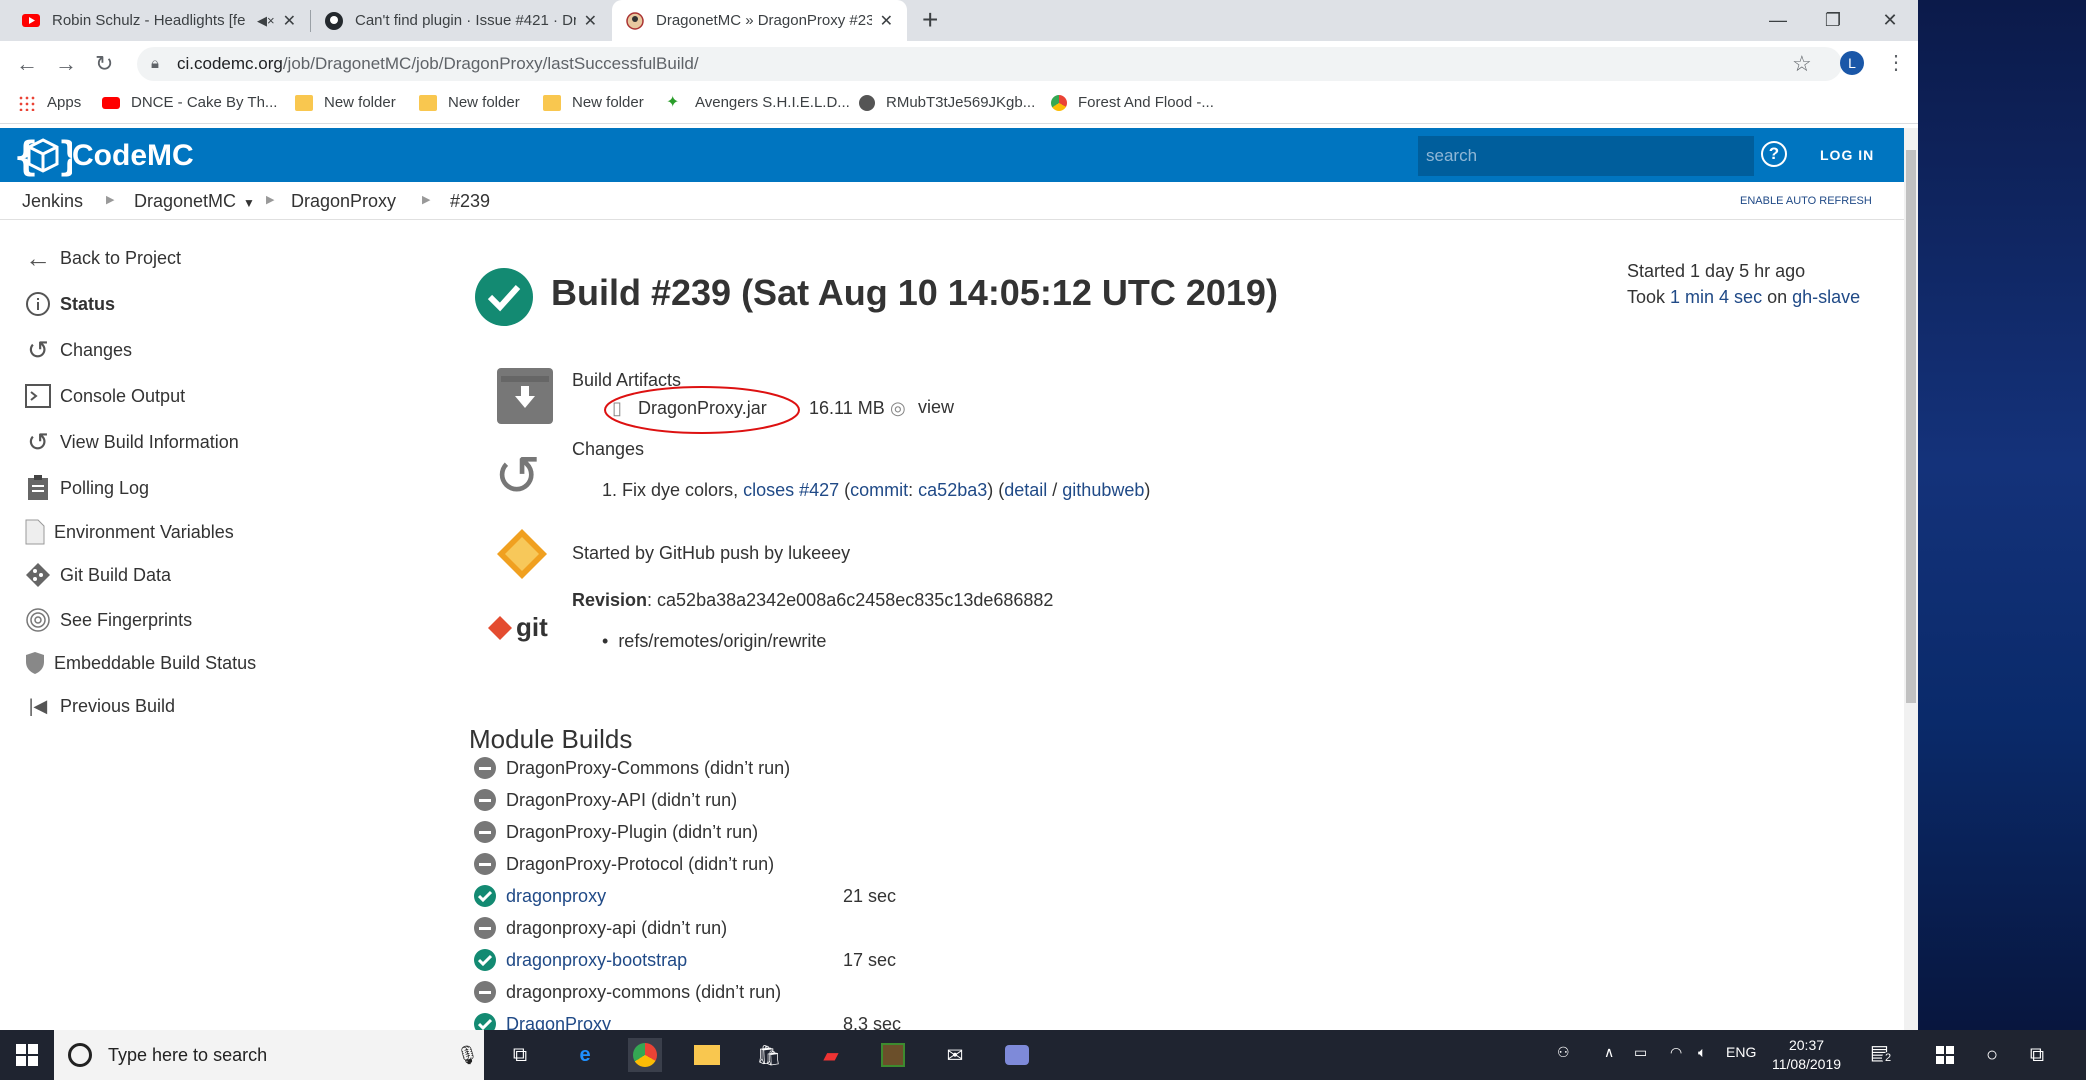  Describe the element at coordinates (66, 64) in the screenshot. I see `forward-arrow-icon: →` at that location.